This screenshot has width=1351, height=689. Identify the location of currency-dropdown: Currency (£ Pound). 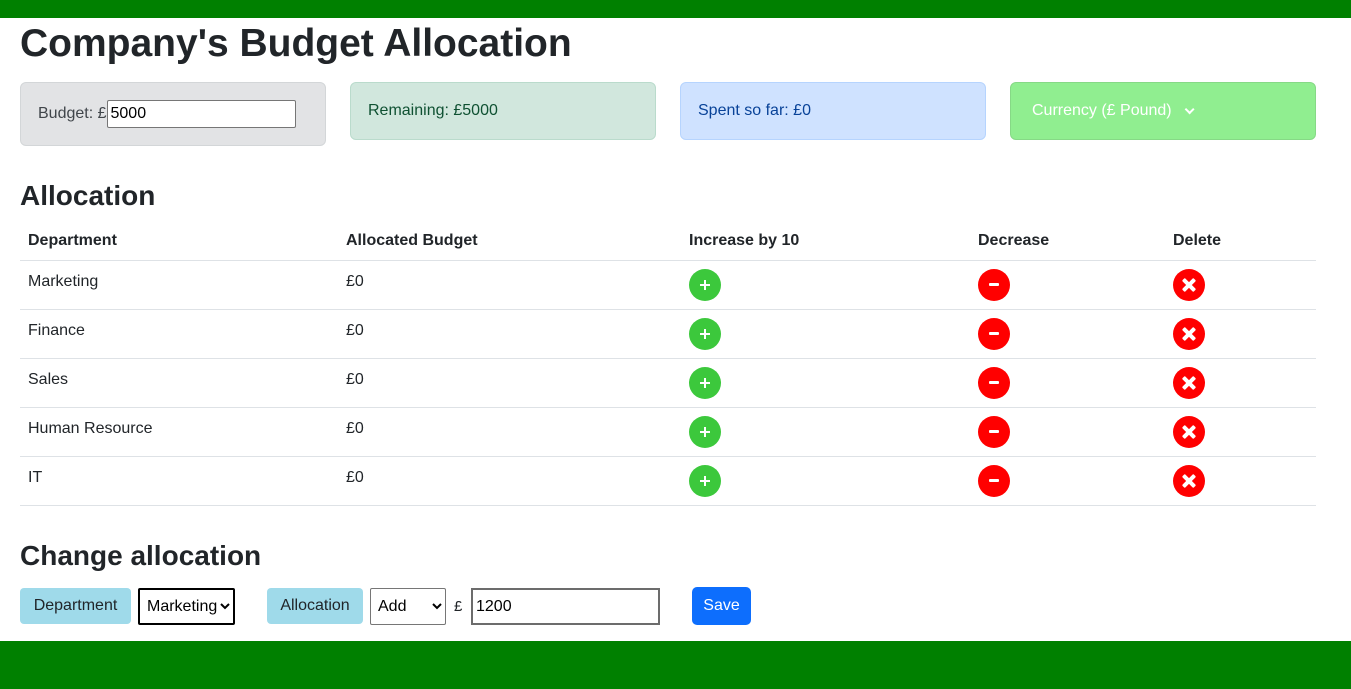
(1163, 111).